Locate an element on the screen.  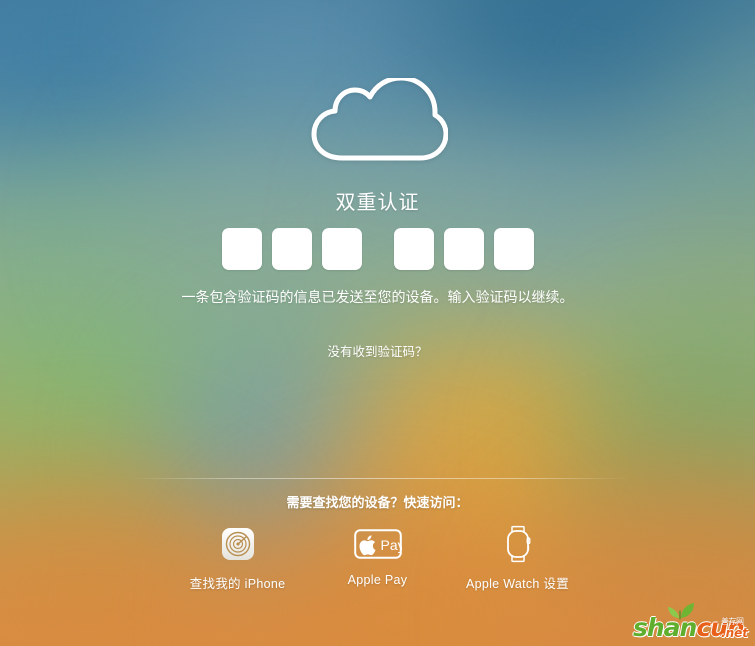
icloud-cloud-icon is located at coordinates (379, 119).